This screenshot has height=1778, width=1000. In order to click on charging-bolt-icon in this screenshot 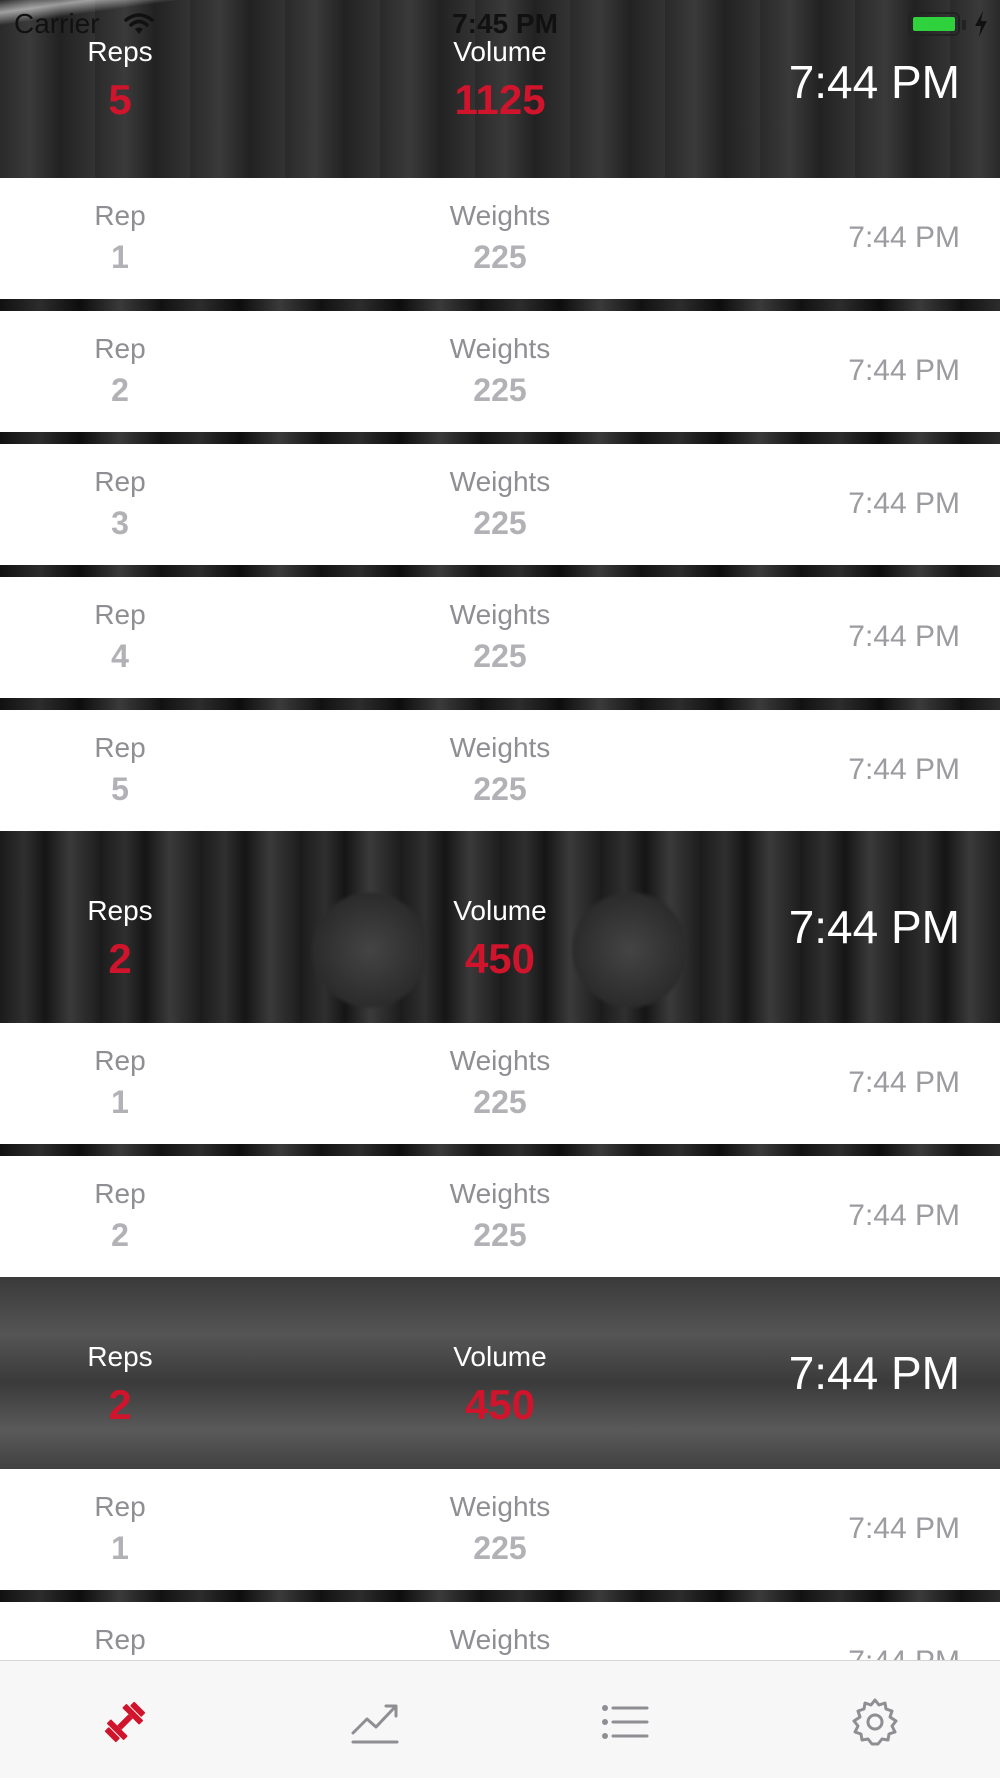, I will do `click(981, 24)`.